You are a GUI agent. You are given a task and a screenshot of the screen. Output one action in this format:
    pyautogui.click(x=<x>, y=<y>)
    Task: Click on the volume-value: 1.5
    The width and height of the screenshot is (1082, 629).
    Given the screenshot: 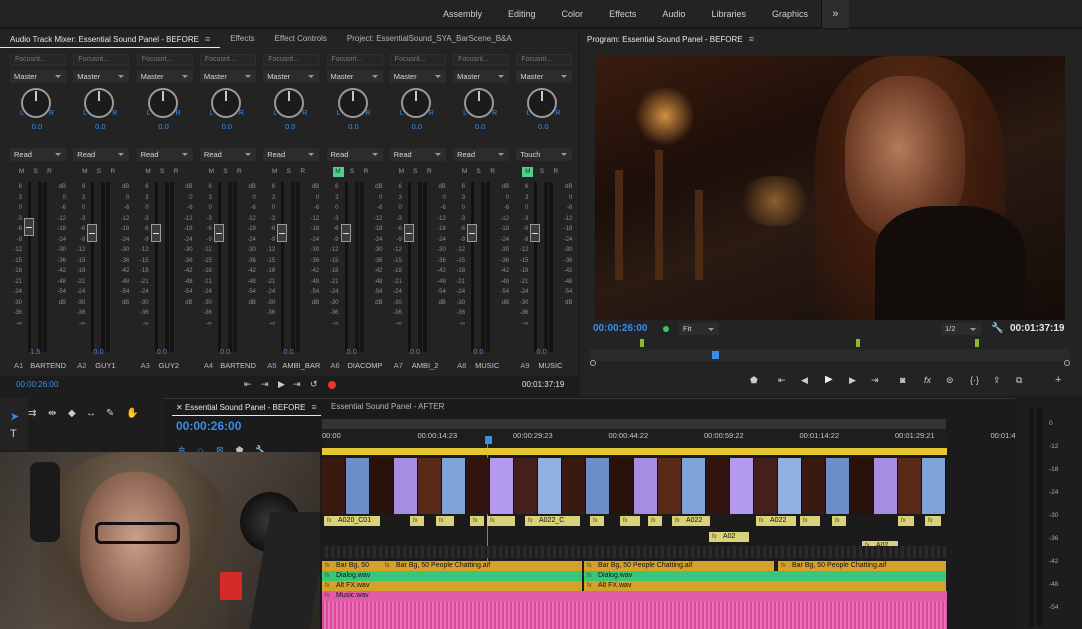 What is the action you would take?
    pyautogui.click(x=37, y=351)
    